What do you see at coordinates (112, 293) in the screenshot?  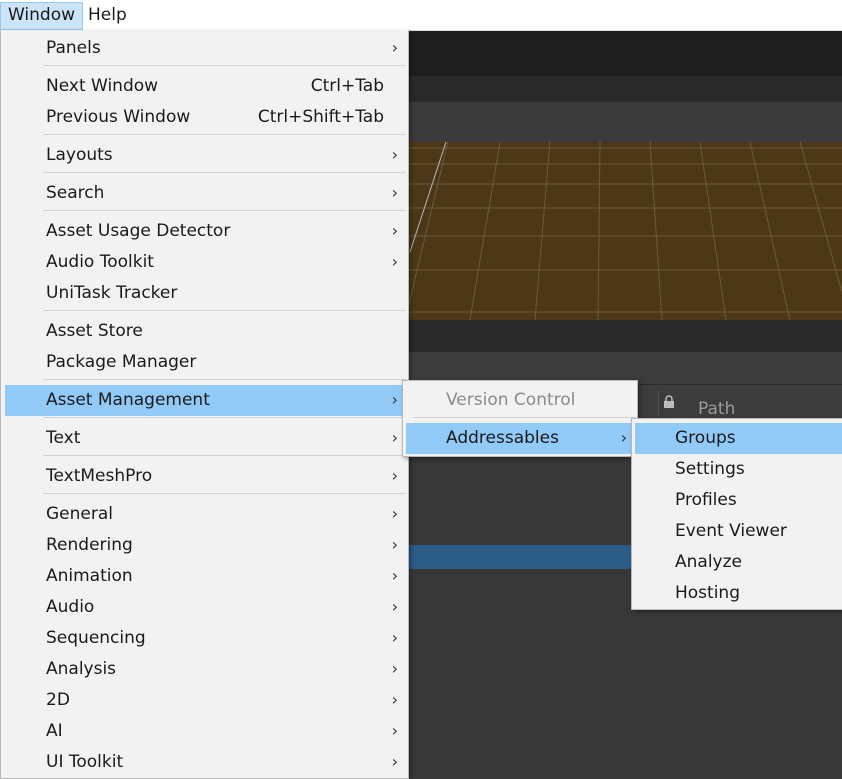 I see `menu-item-label: UniTask Tracker` at bounding box center [112, 293].